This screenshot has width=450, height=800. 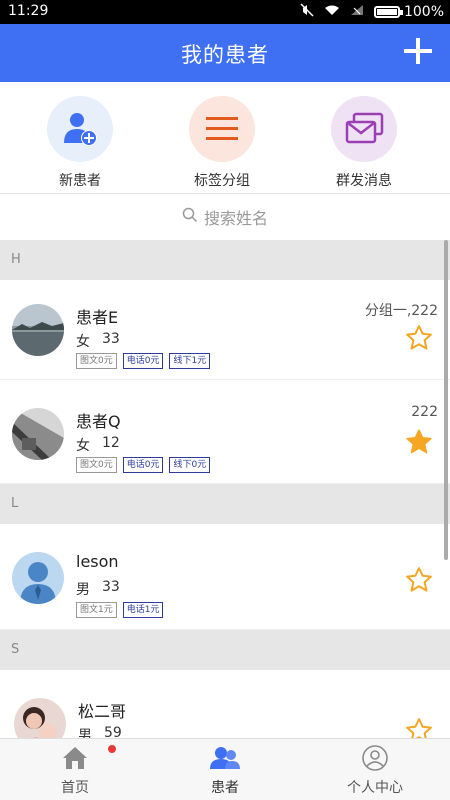 I want to click on patient-group: 分组一,222, so click(x=401, y=311).